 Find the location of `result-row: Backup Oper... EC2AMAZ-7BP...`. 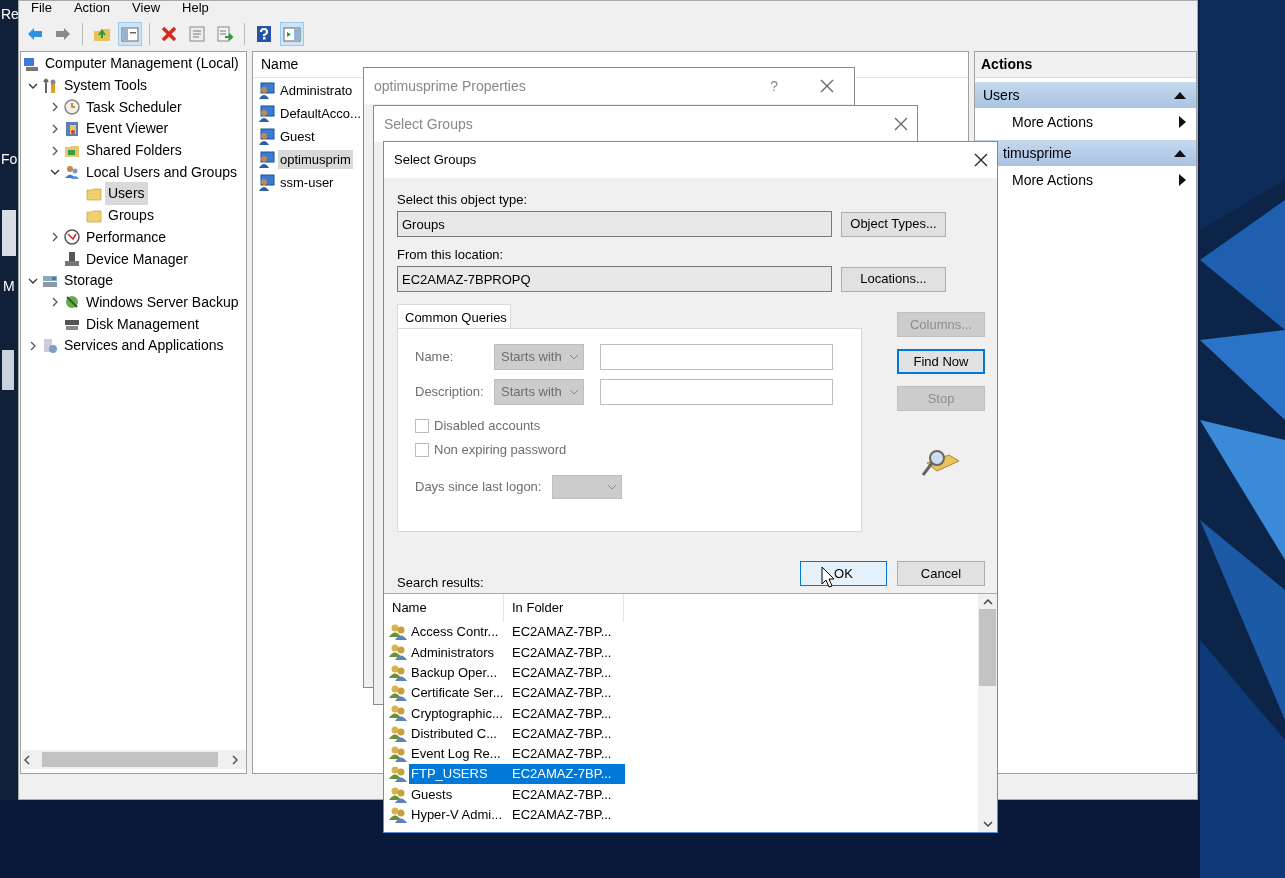

result-row: Backup Oper... EC2AMAZ-7BP... is located at coordinates (517, 672).